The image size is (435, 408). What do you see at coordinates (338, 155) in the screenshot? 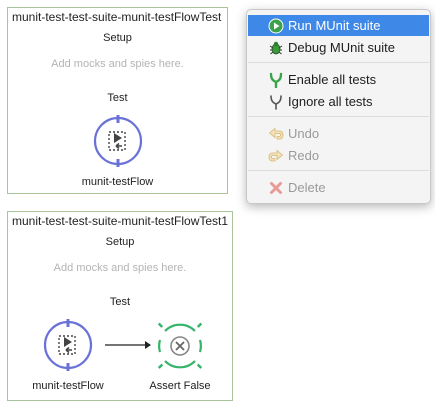
I see `menu-item-redo: Redo` at bounding box center [338, 155].